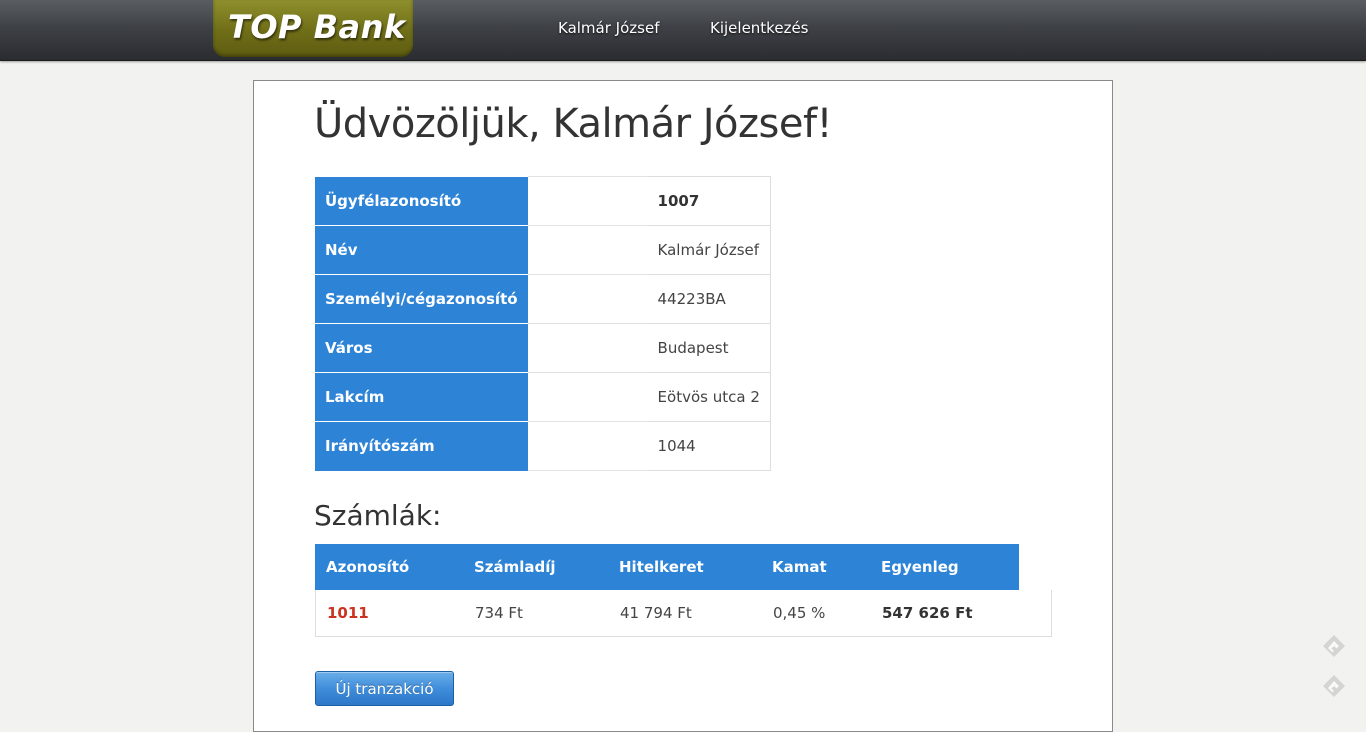 The width and height of the screenshot is (1366, 732). I want to click on customer-id-value: 1007, so click(709, 201).